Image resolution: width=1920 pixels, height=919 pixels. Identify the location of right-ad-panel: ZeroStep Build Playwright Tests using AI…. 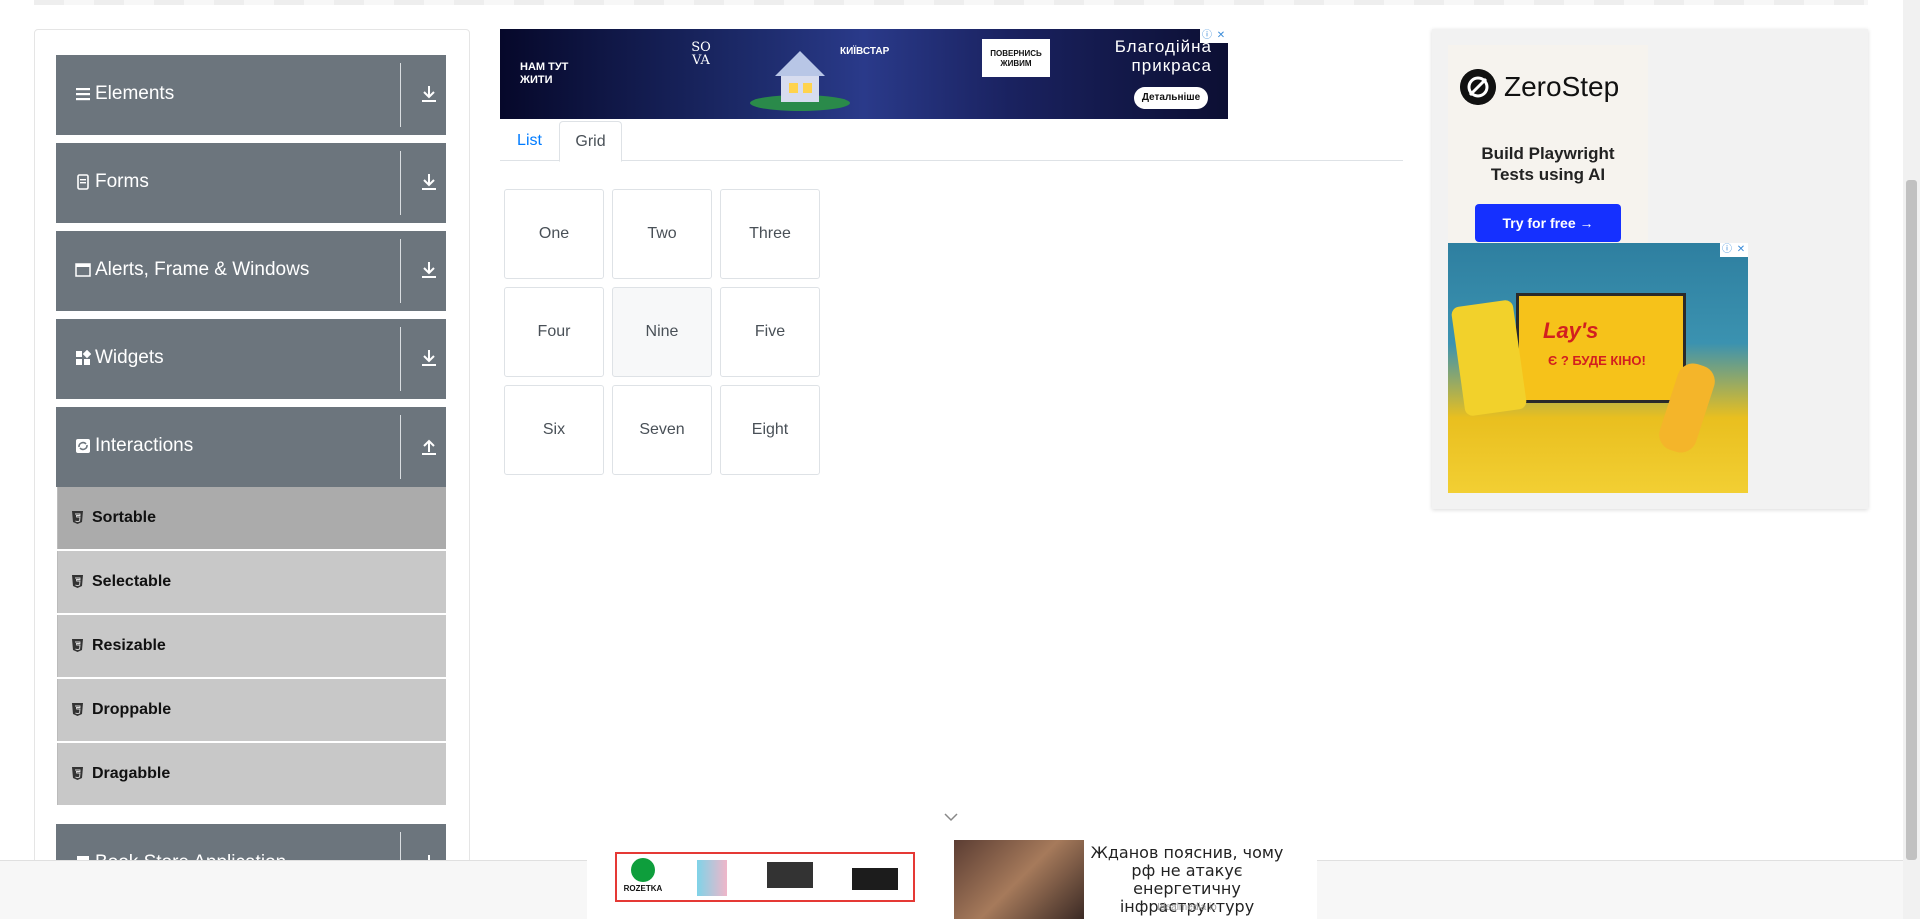
(1650, 269).